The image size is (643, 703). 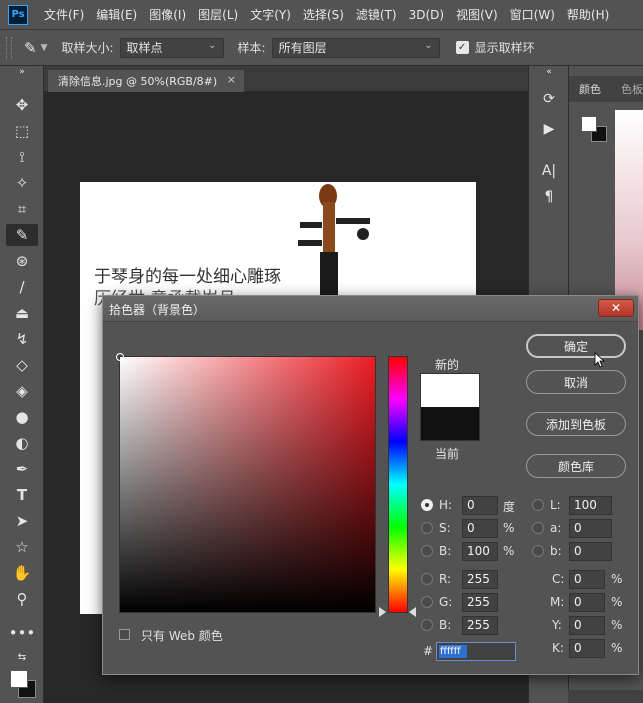 What do you see at coordinates (22, 417) in the screenshot?
I see `blur-tool-icon: ●` at bounding box center [22, 417].